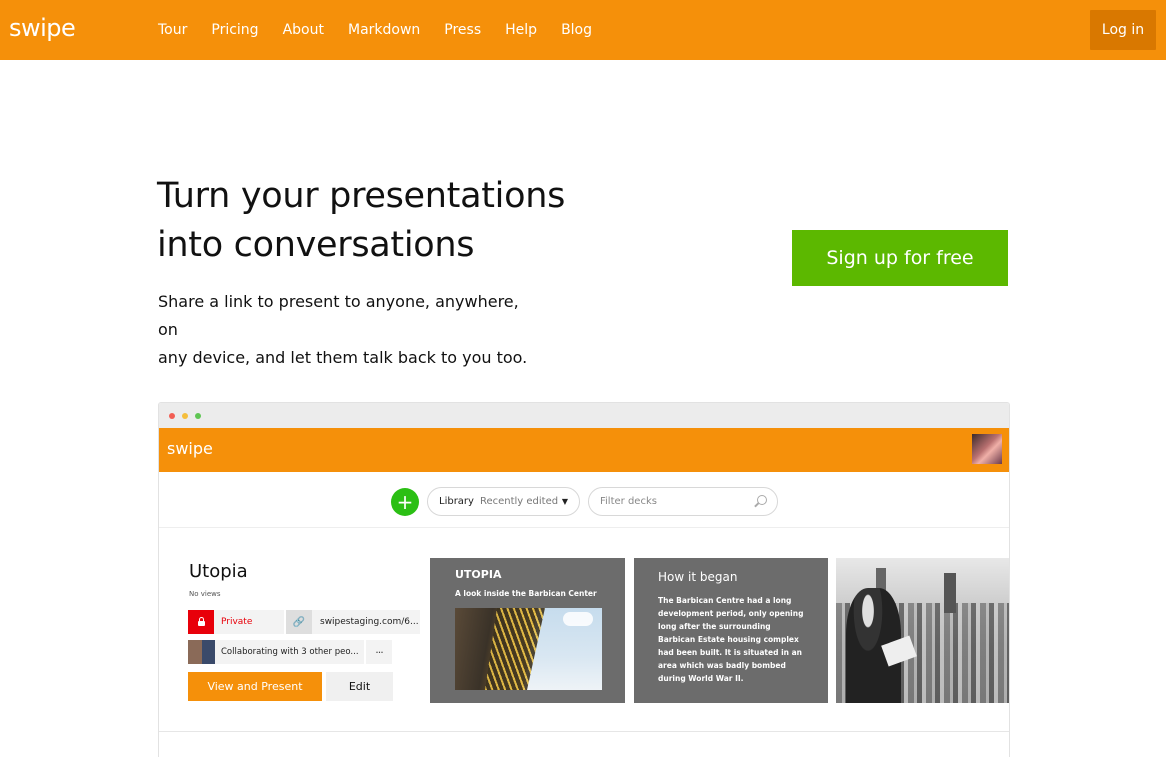 This screenshot has width=1166, height=757. Describe the element at coordinates (528, 649) in the screenshot. I see `barbican-photo` at that location.